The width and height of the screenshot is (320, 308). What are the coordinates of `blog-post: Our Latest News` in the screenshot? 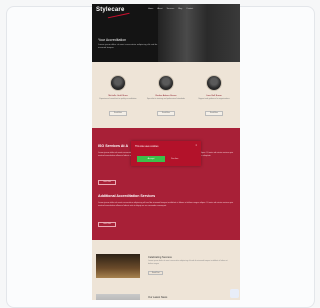 It's located at (166, 297).